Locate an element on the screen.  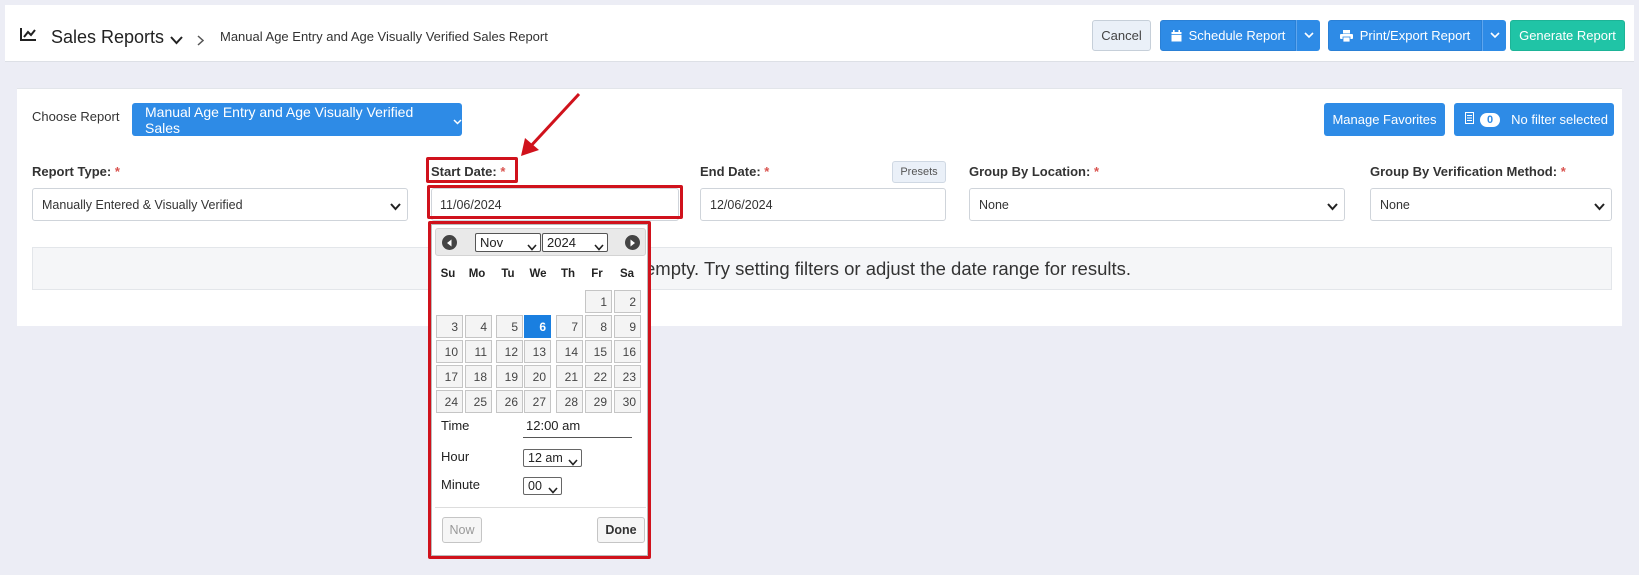
end-date-label: End Date: * is located at coordinates (735, 171).